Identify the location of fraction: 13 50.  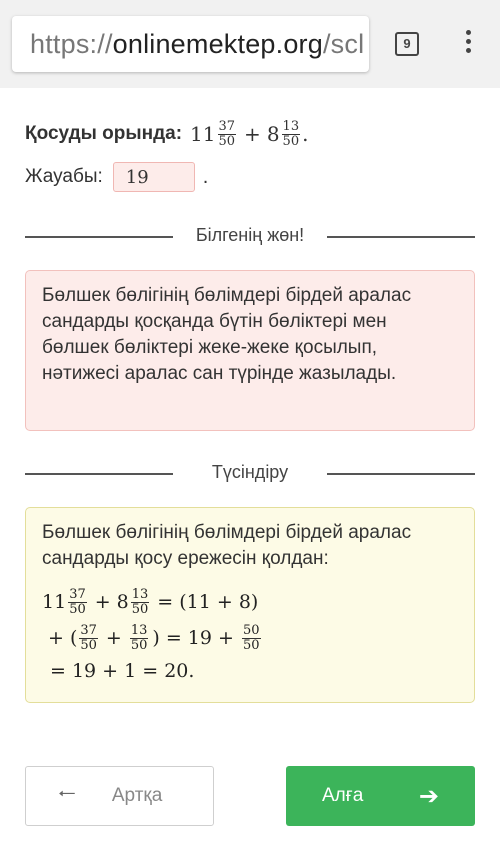
(291, 133).